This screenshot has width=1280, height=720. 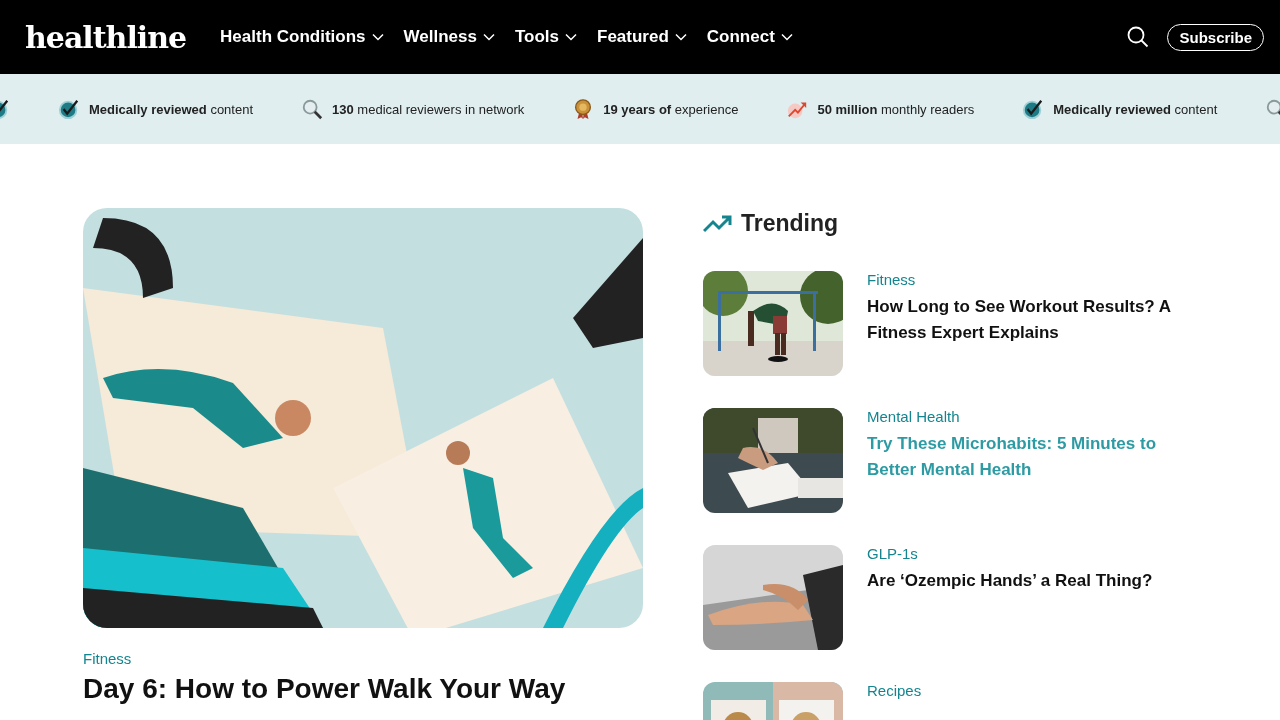 What do you see at coordinates (790, 223) in the screenshot?
I see `section-heading: Trending` at bounding box center [790, 223].